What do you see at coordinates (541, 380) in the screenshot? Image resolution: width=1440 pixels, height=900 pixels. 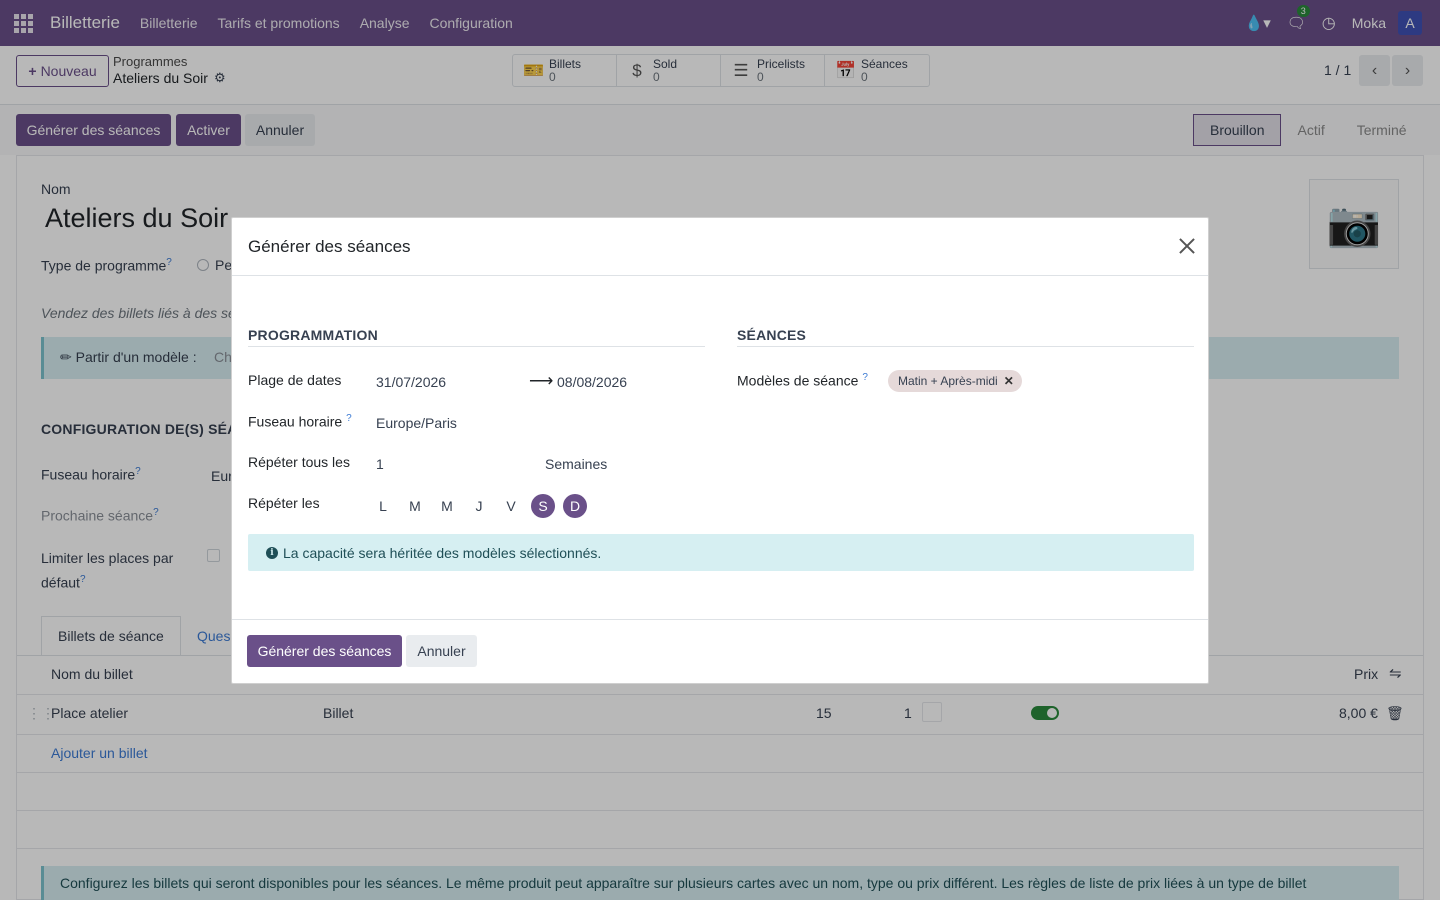 I see `arrow-right-icon: ⟶` at bounding box center [541, 380].